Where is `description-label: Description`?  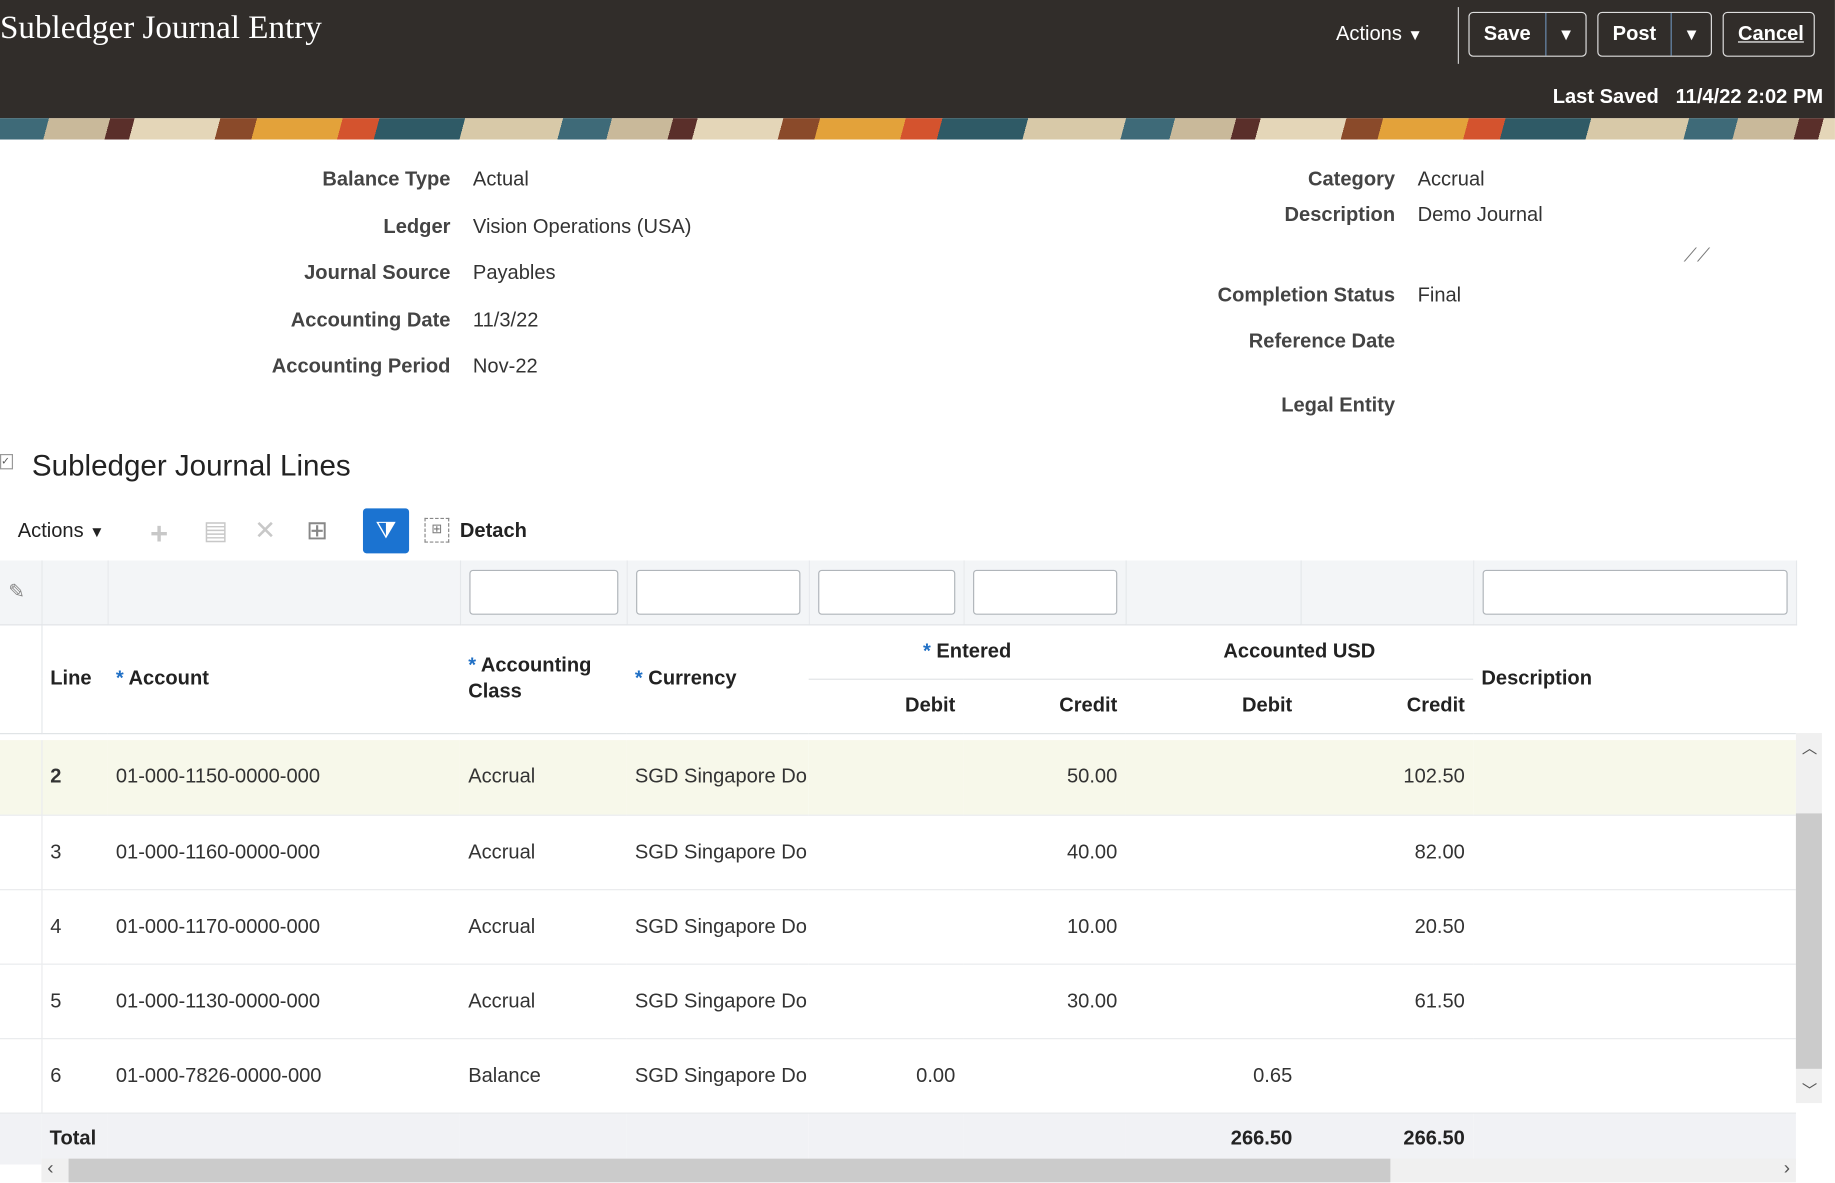 description-label: Description is located at coordinates (1340, 214).